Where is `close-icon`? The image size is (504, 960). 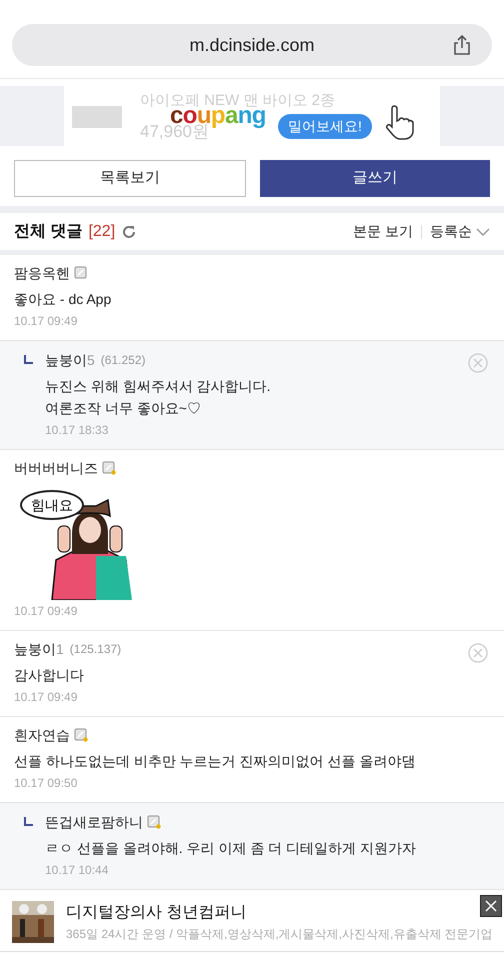
close-icon is located at coordinates (491, 906).